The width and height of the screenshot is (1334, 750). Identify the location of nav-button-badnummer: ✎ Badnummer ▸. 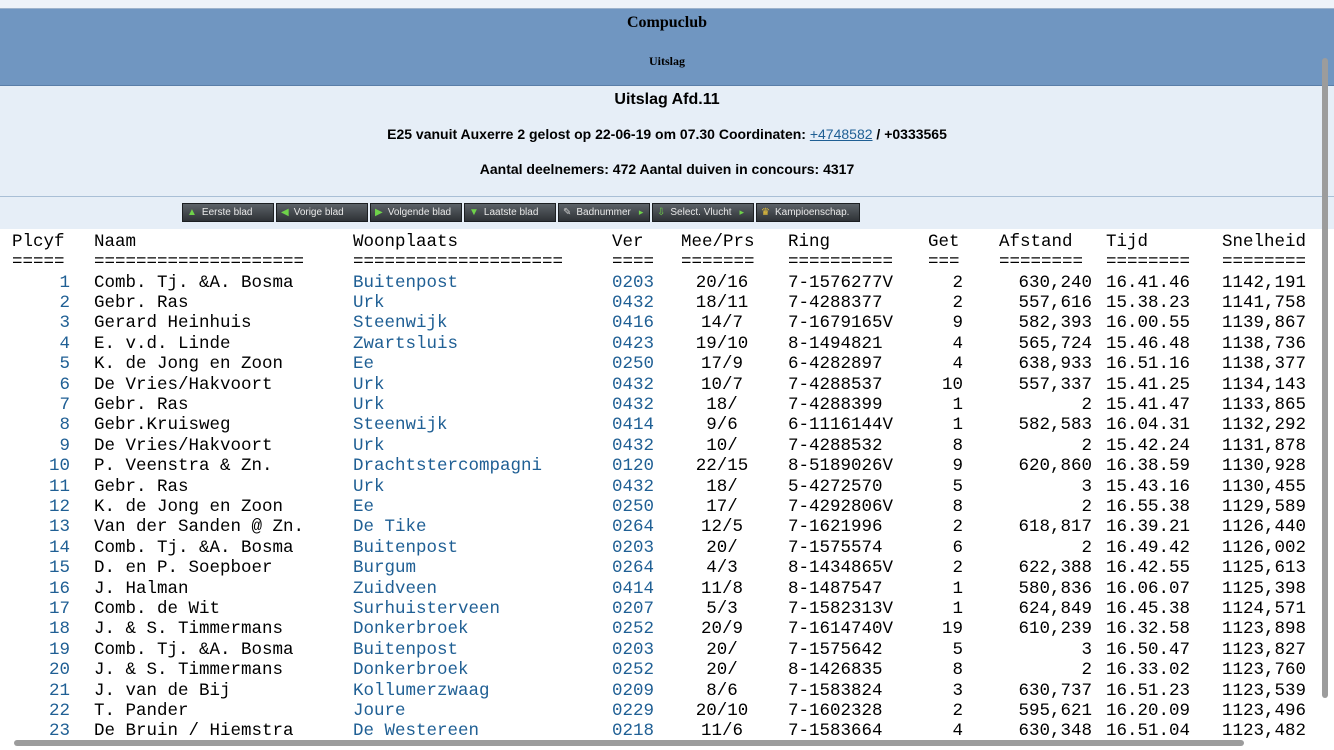
(604, 212).